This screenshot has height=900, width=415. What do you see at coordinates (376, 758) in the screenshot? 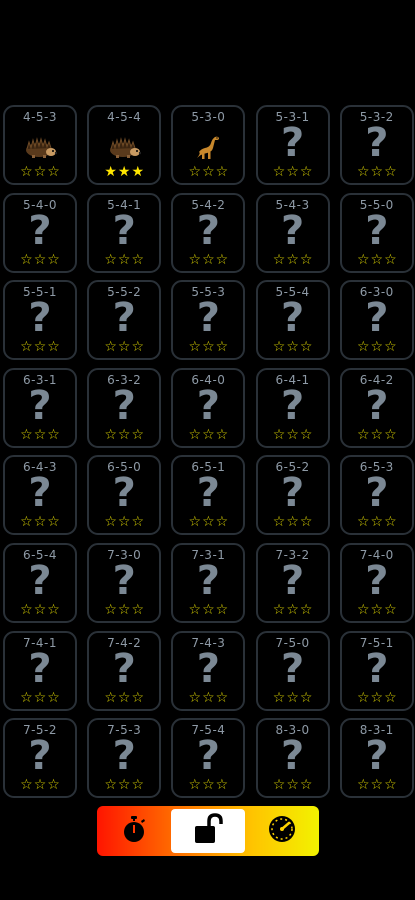
I see `level-tile: 8-3-1? ☆ ☆ ☆` at bounding box center [376, 758].